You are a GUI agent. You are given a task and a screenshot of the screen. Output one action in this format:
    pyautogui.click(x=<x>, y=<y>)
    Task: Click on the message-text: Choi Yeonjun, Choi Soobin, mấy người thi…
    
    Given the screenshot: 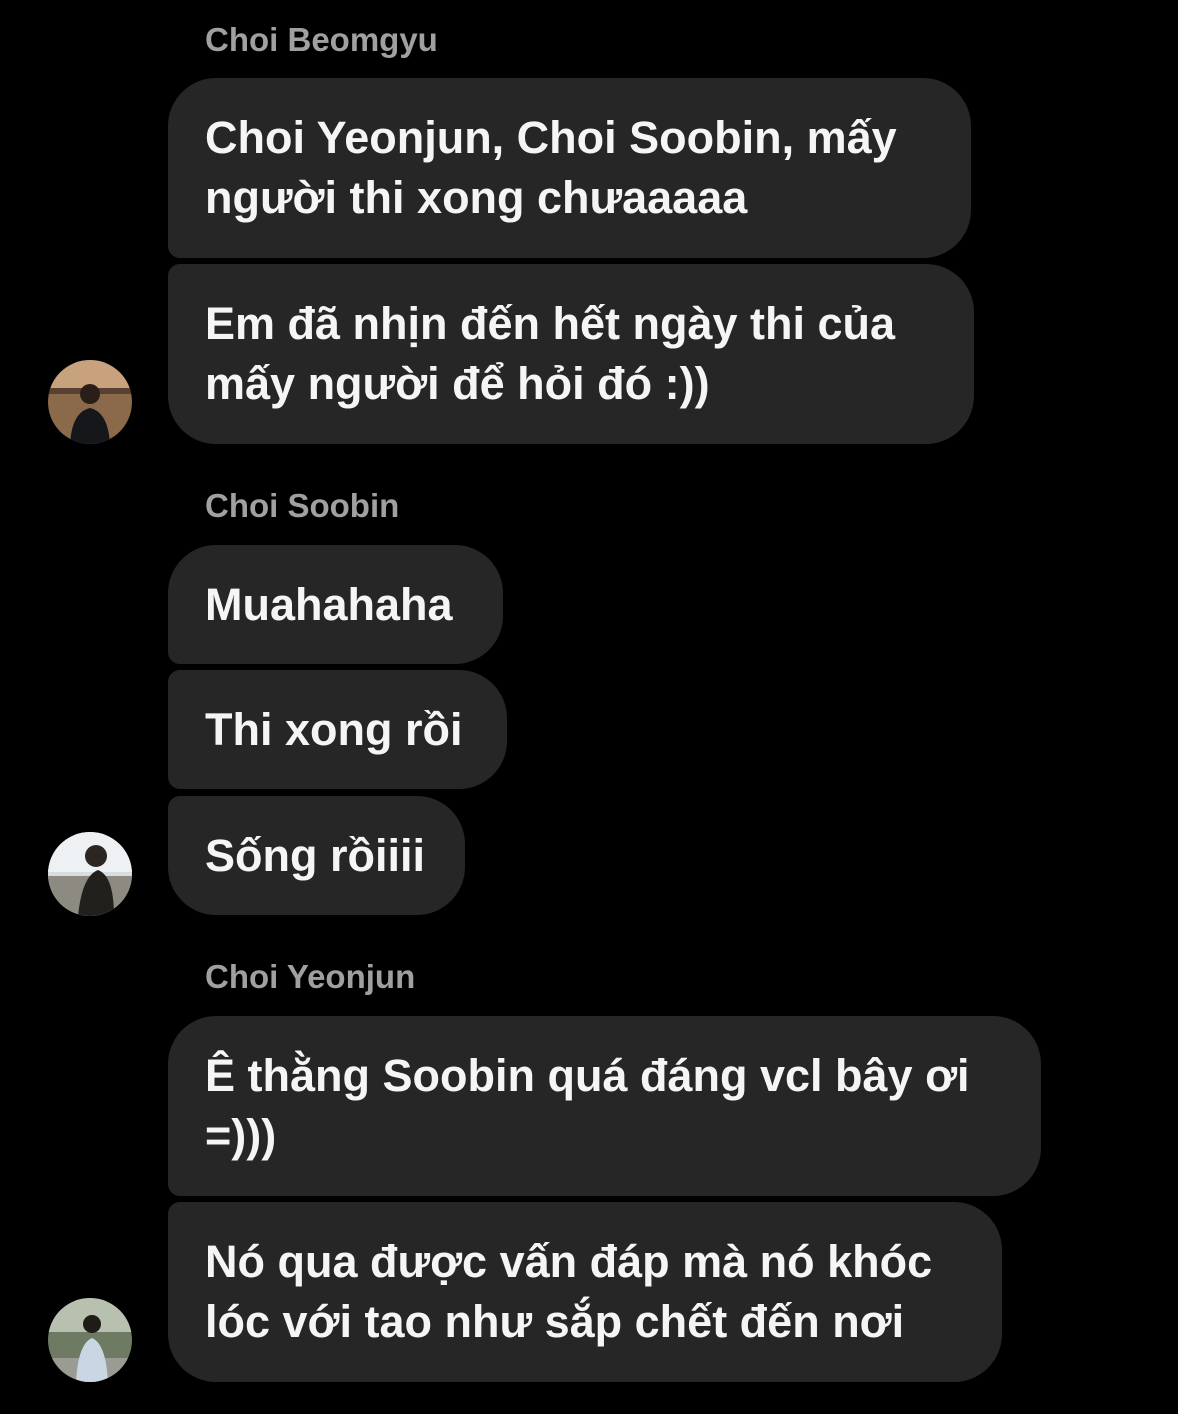 What is the action you would take?
    pyautogui.click(x=551, y=167)
    